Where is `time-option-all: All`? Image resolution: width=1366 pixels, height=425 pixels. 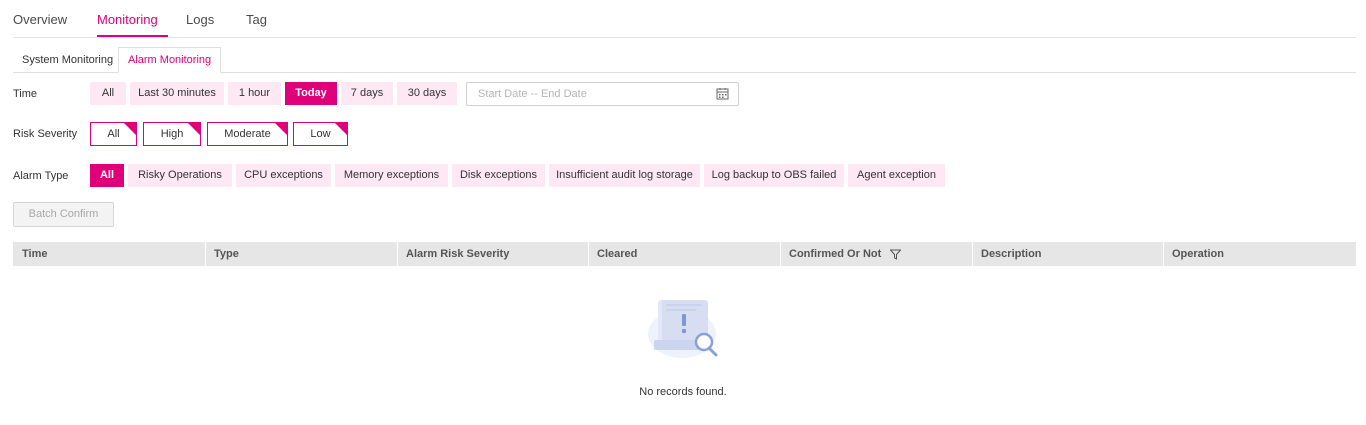
time-option-all: All is located at coordinates (108, 93).